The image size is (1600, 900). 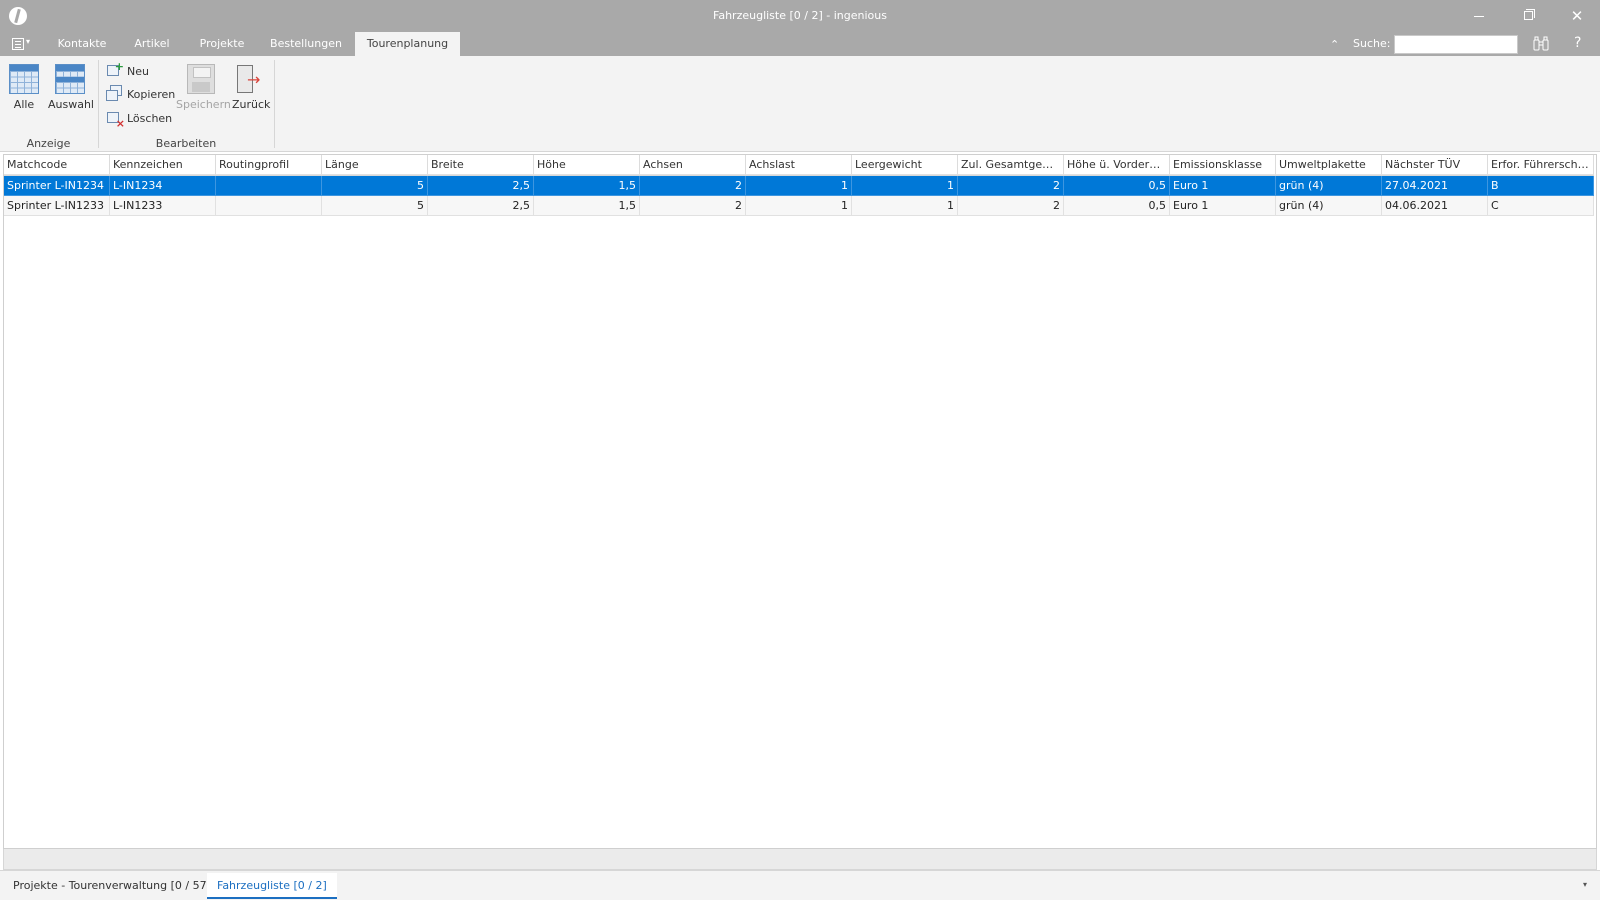 I want to click on loeschen-button: × Löschen, so click(x=139, y=119).